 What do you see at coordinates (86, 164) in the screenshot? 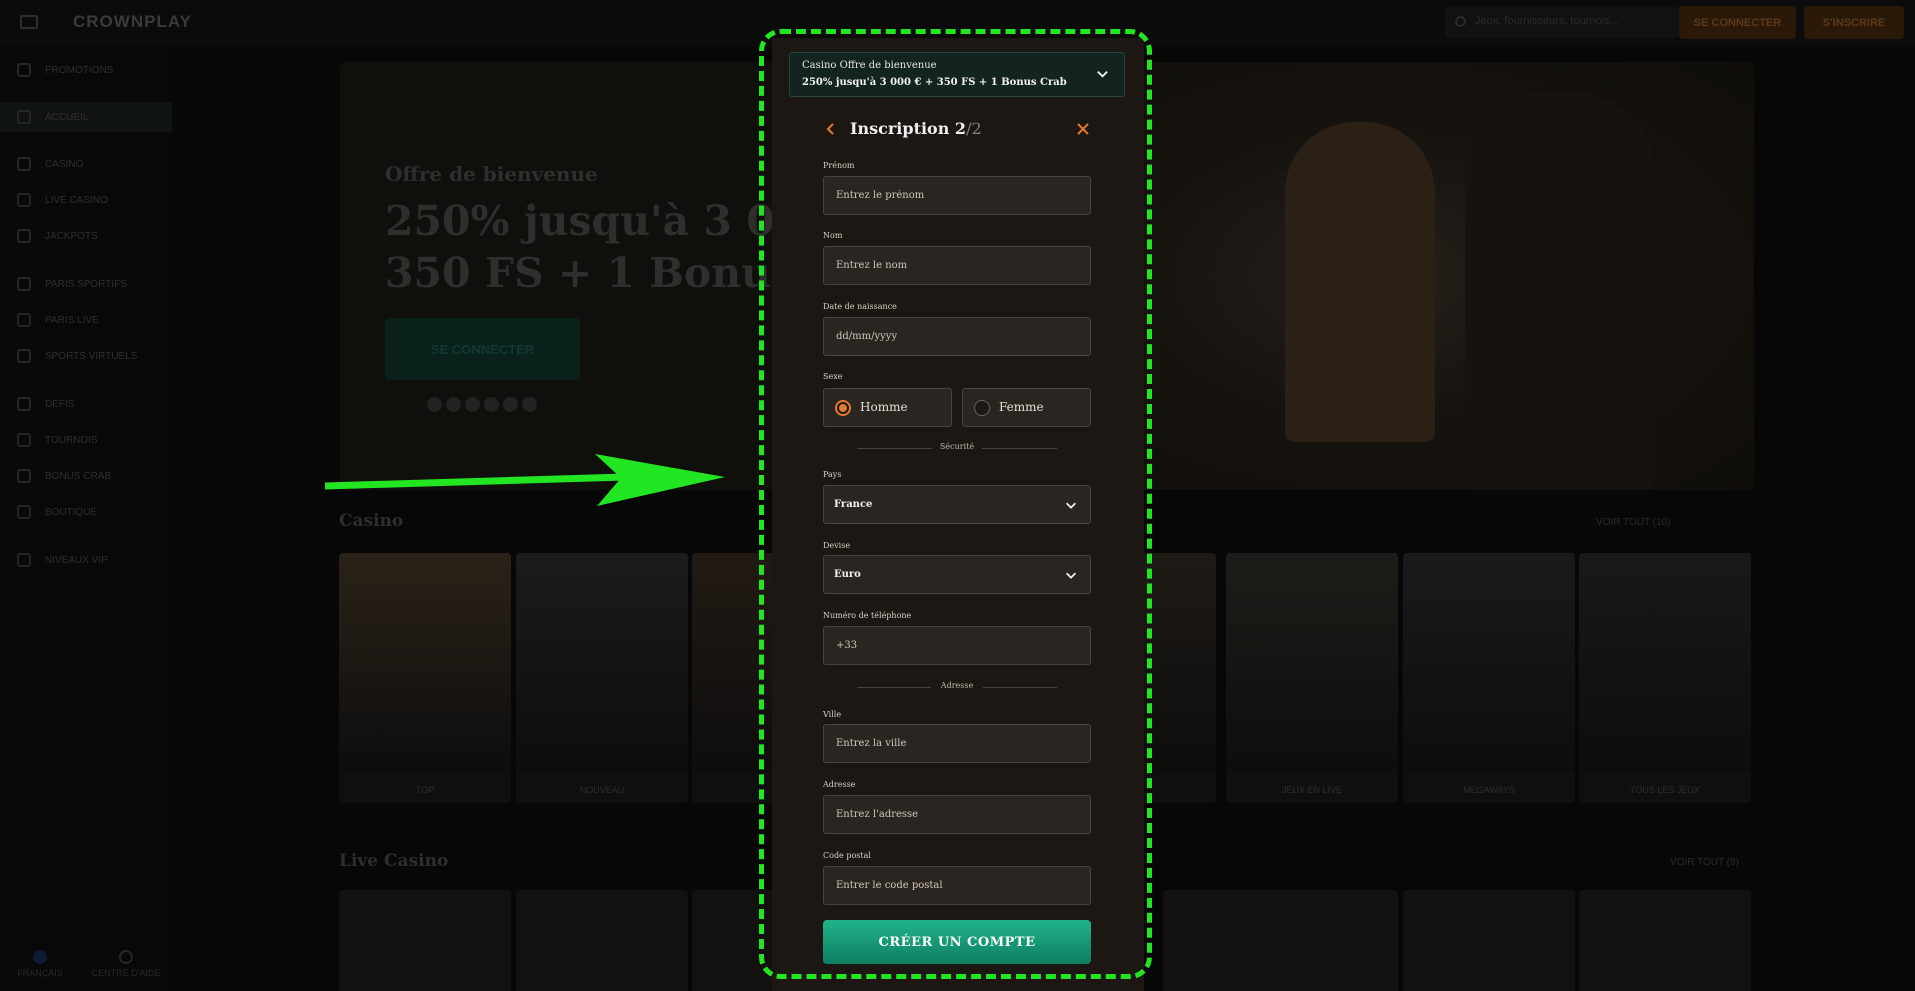
I see `sidebar-item-casino: Casino` at bounding box center [86, 164].